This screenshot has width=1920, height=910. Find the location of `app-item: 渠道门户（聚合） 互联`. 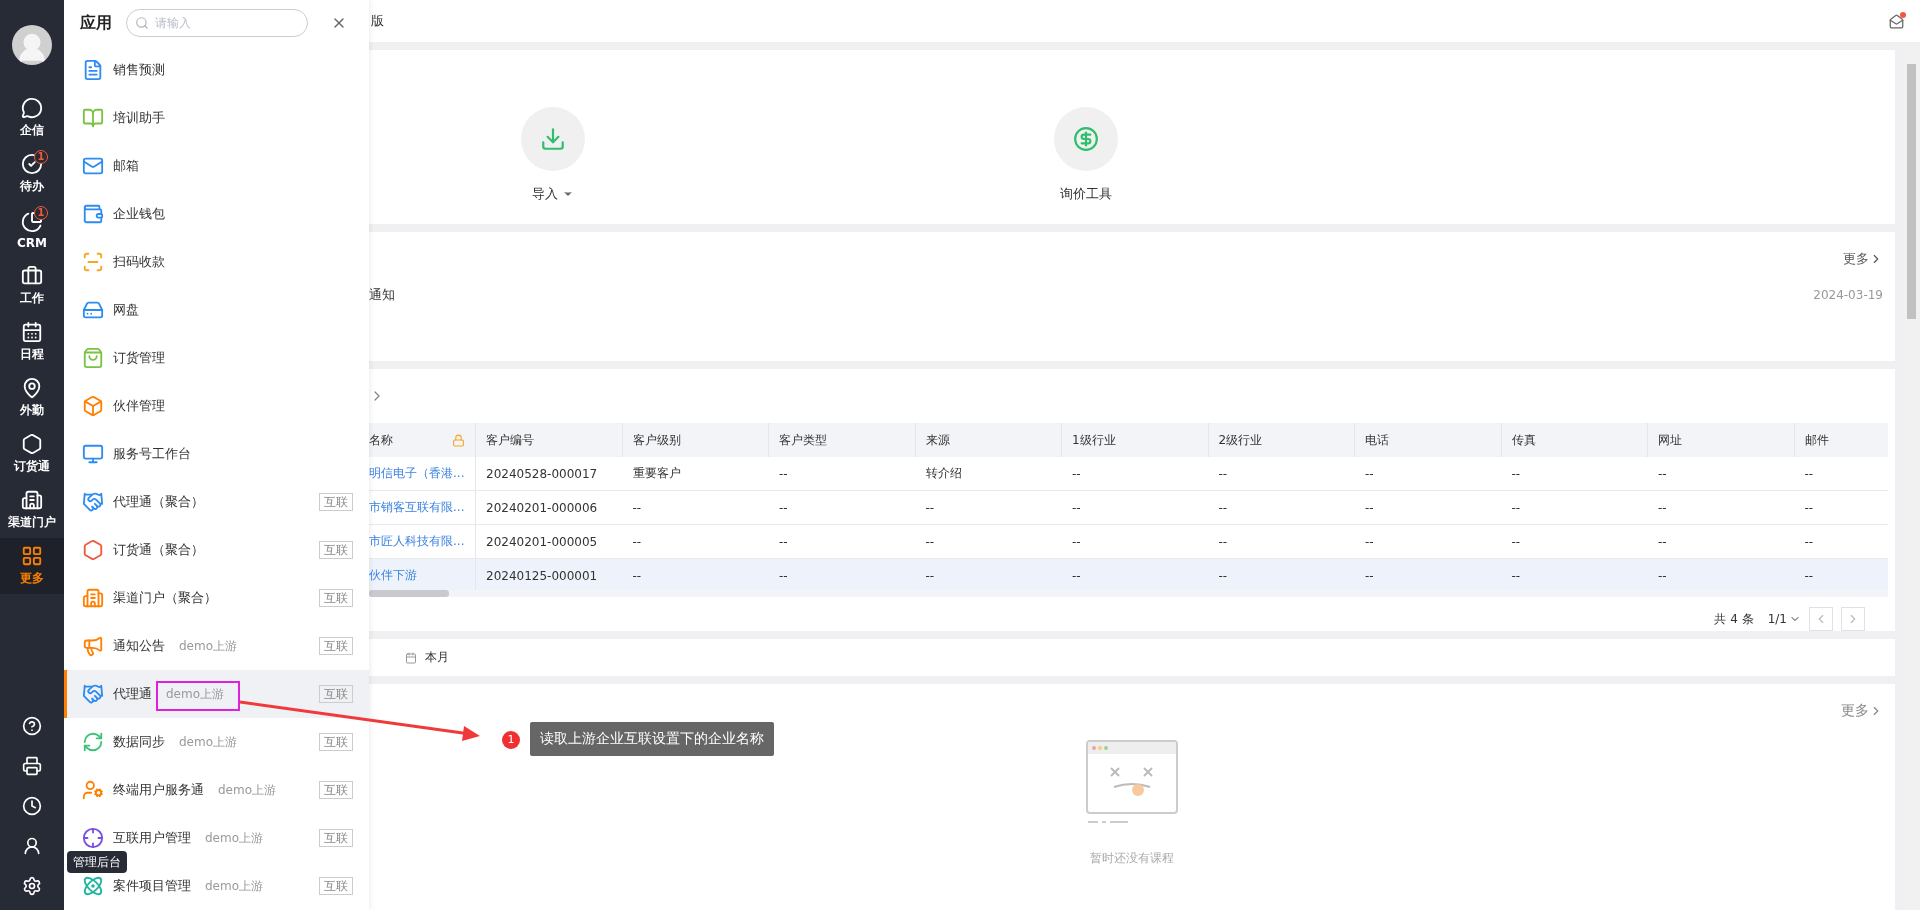

app-item: 渠道门户（聚合） 互联 is located at coordinates (216, 598).